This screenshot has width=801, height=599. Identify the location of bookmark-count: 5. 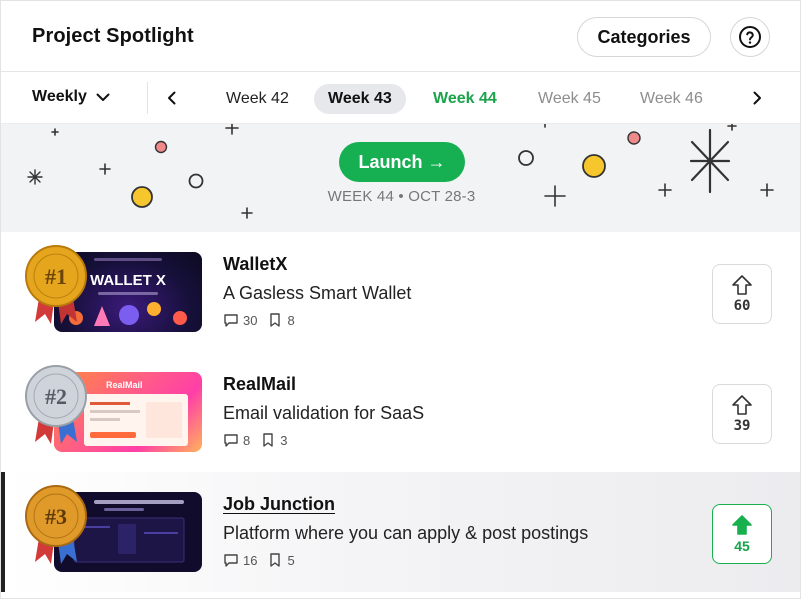
(291, 560).